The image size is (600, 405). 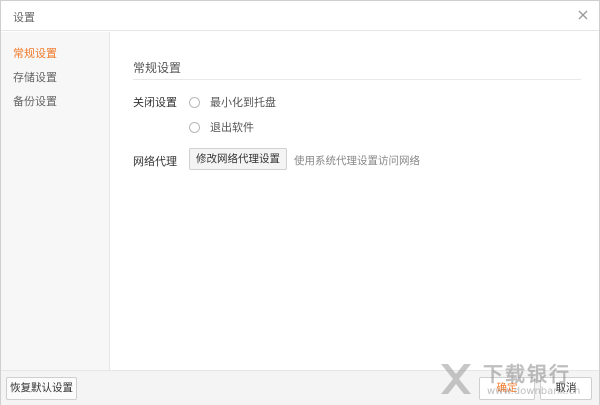 What do you see at coordinates (243, 102) in the screenshot?
I see `radio-label: 最小化到托盘` at bounding box center [243, 102].